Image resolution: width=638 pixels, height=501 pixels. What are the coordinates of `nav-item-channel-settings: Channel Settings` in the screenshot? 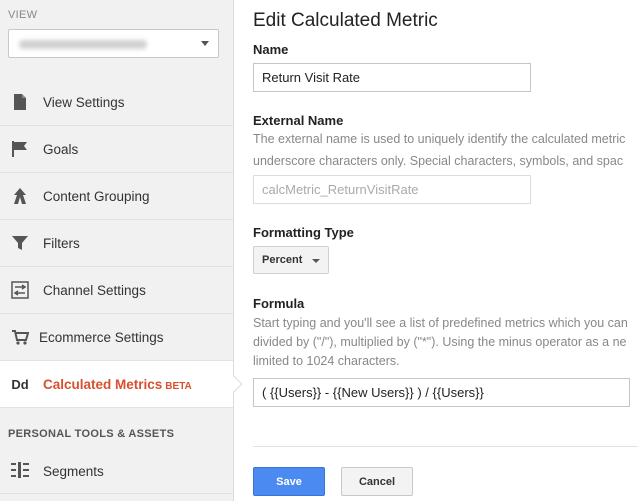 It's located at (116, 290).